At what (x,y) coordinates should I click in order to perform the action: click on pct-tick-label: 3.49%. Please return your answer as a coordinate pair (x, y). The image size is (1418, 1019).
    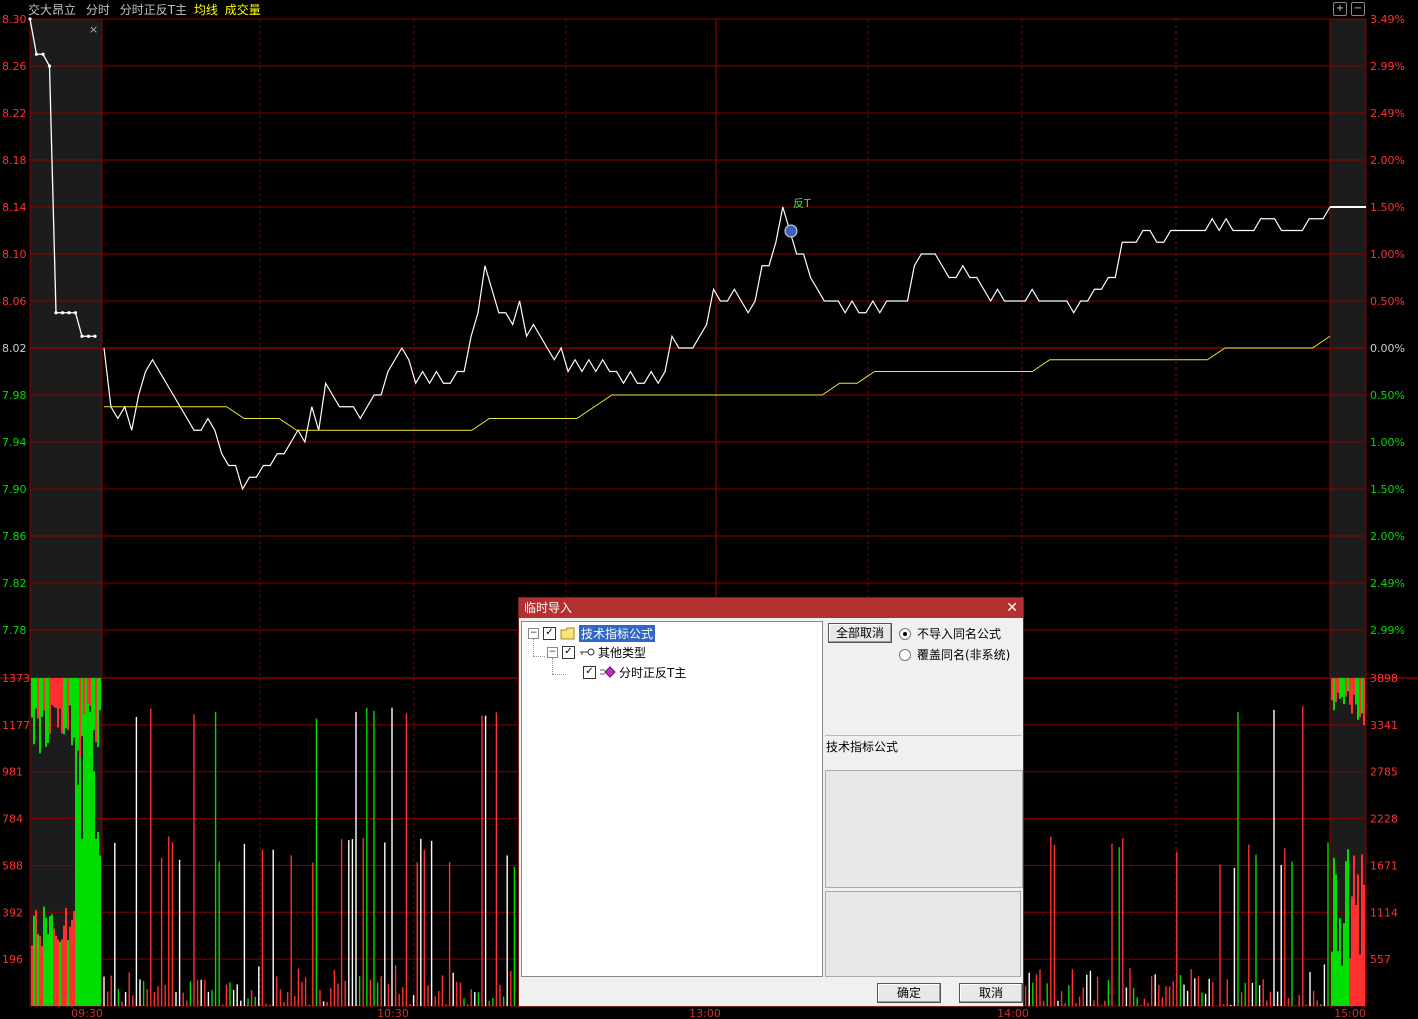
    Looking at the image, I should click on (1387, 19).